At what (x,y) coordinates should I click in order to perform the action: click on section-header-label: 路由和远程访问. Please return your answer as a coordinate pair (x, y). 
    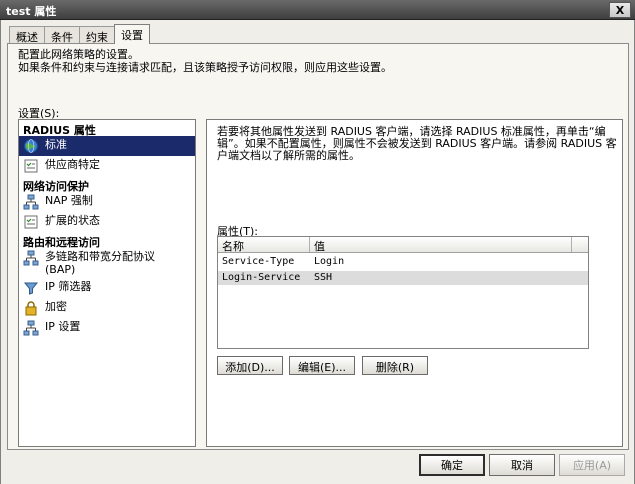
    Looking at the image, I should click on (61, 242).